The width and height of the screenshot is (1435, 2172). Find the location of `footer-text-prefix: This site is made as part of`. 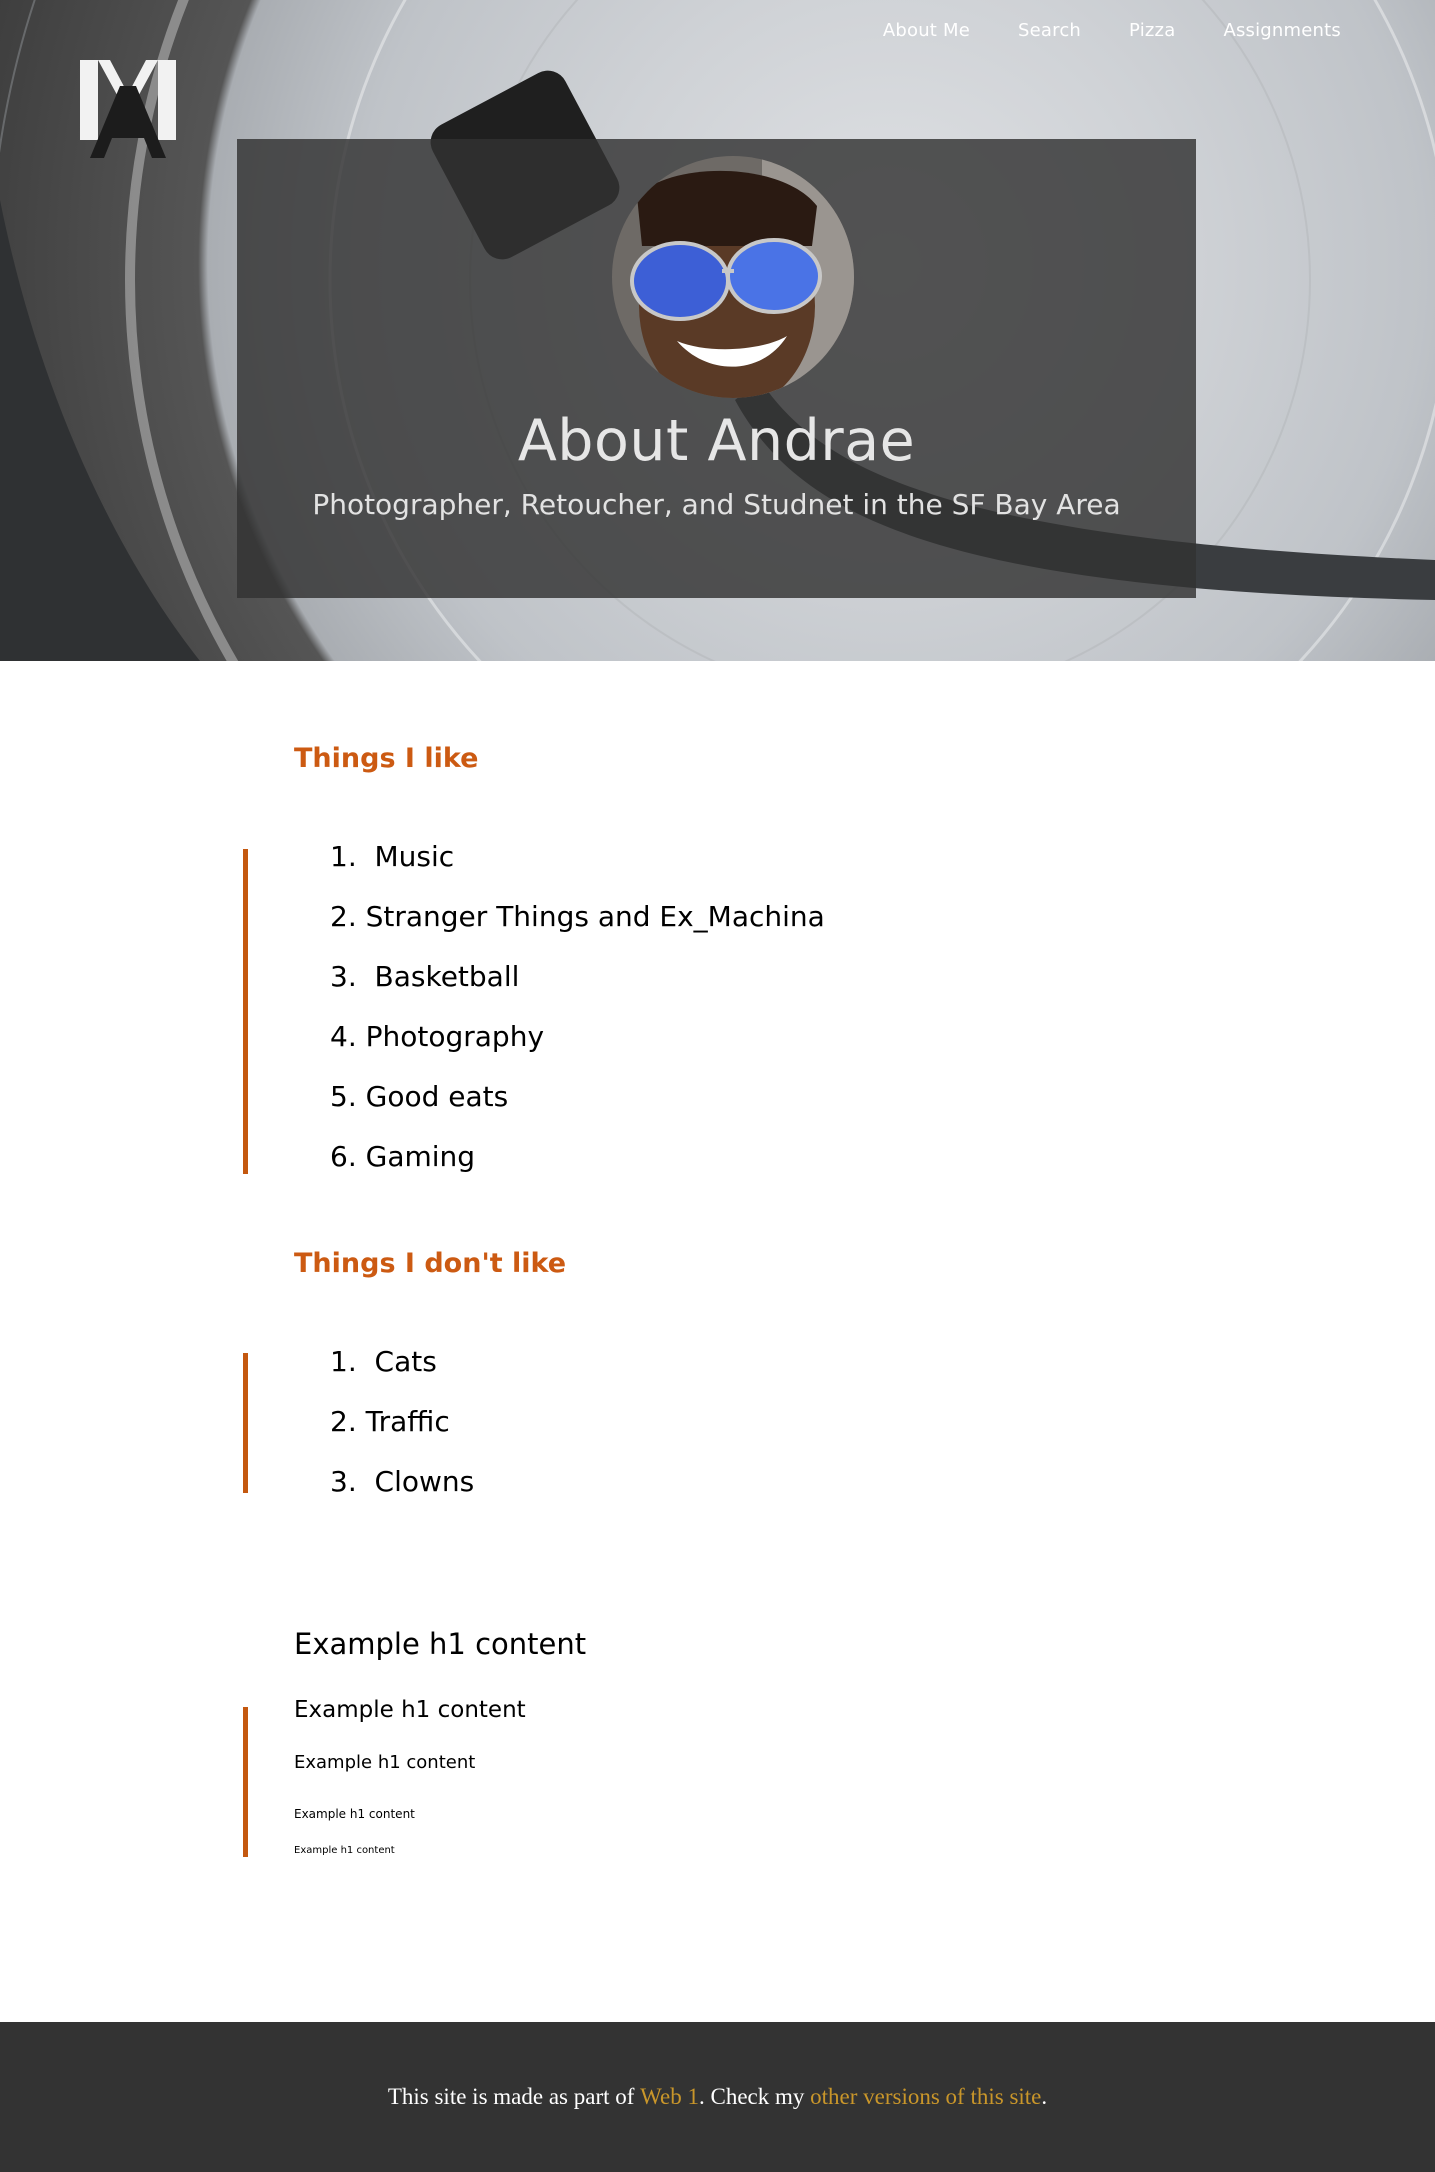

footer-text-prefix: This site is made as part of is located at coordinates (514, 2096).